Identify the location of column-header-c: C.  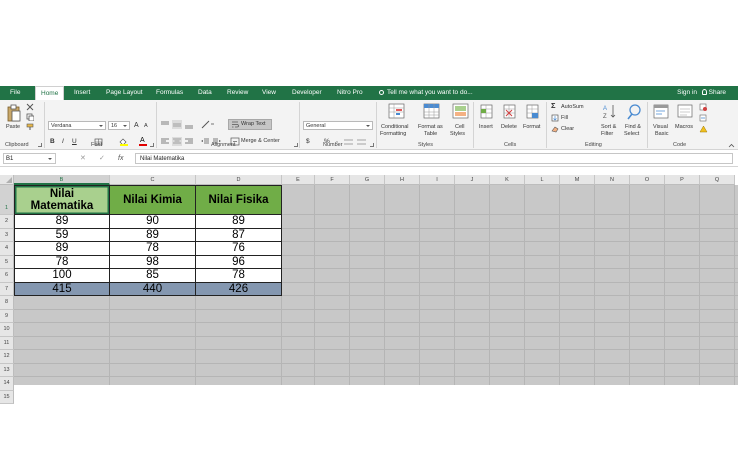
(153, 180).